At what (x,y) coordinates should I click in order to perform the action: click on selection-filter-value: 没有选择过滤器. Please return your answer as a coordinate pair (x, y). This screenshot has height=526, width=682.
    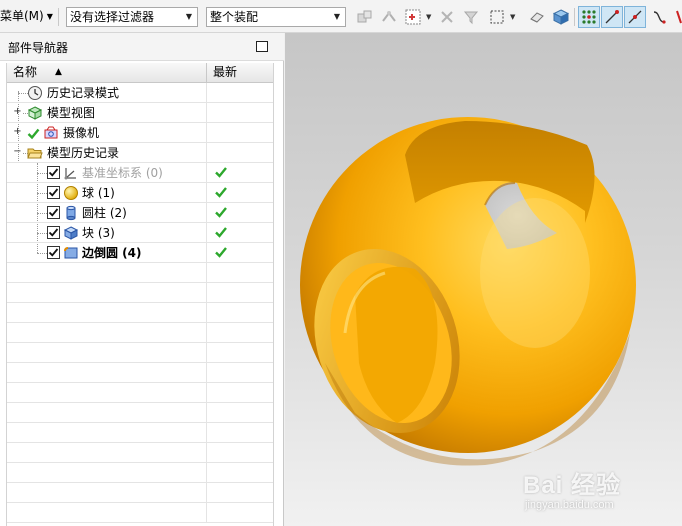
    Looking at the image, I should click on (112, 17).